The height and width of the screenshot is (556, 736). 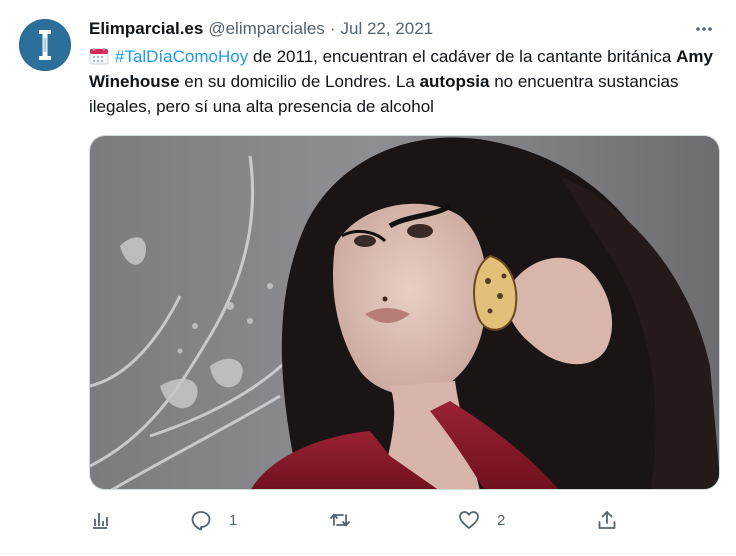 I want to click on avatar, so click(x=45, y=45).